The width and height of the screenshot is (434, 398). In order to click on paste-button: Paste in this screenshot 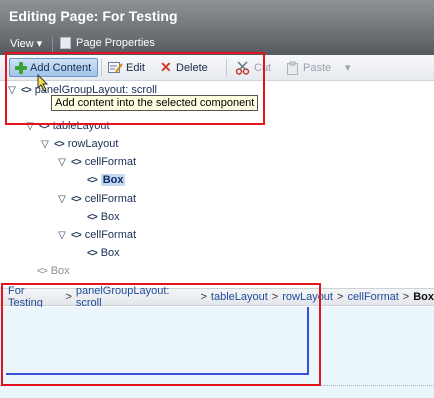, I will do `click(308, 67)`.